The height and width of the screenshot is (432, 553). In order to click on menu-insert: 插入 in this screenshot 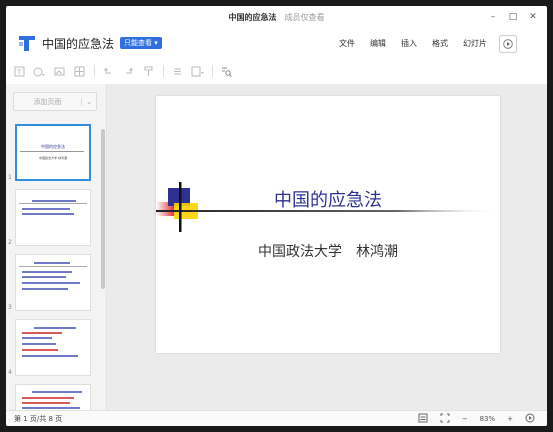, I will do `click(409, 43)`.